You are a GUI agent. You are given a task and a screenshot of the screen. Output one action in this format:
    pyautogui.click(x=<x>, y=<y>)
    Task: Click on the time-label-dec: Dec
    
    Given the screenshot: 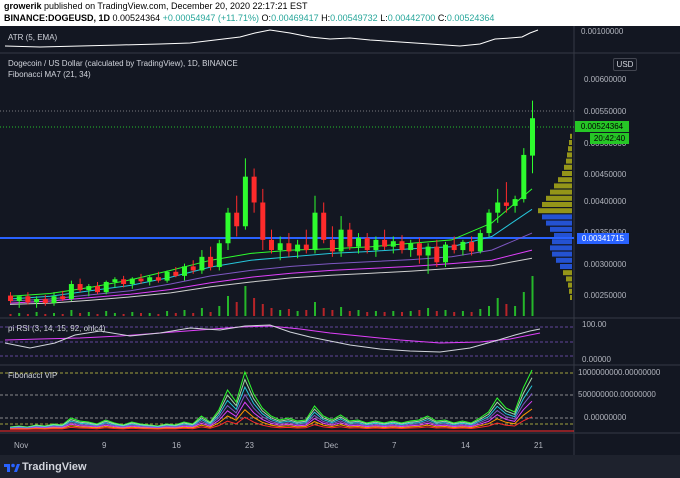 What is the action you would take?
    pyautogui.click(x=331, y=445)
    